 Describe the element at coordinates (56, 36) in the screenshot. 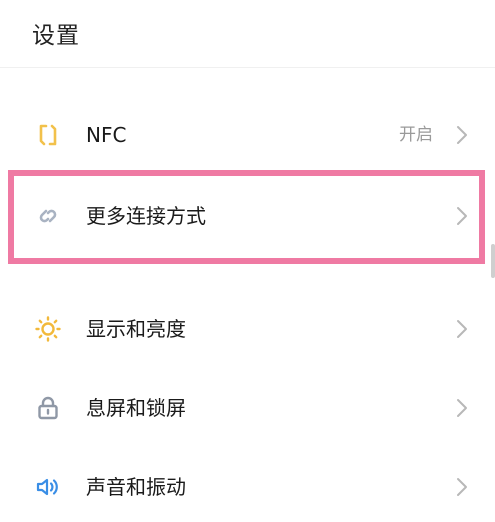

I see `page-title: 设置` at that location.